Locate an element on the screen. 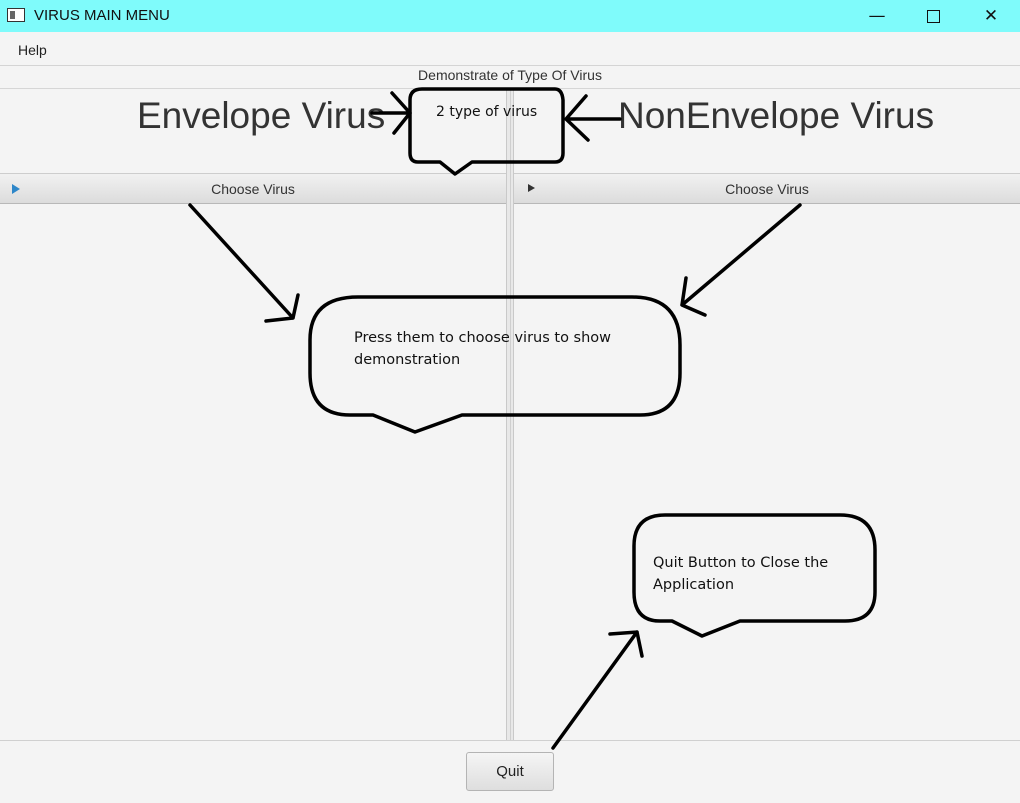  envelope-virus-label: Envelope Virus is located at coordinates (261, 115).